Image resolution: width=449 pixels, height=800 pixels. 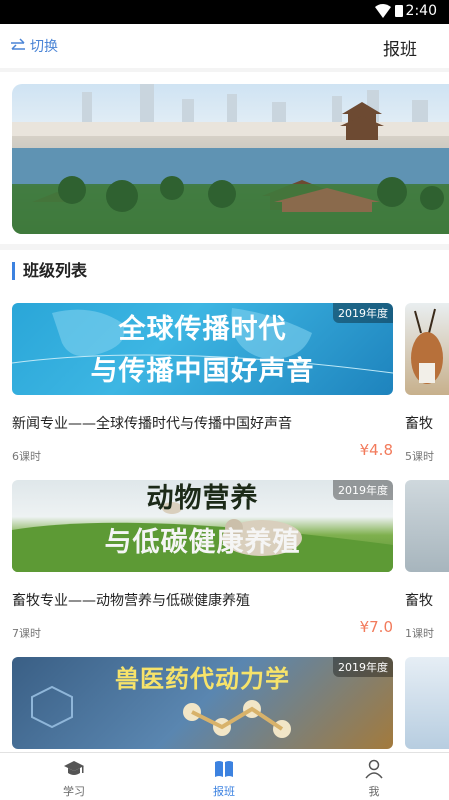 What do you see at coordinates (202, 703) in the screenshot?
I see `course-thumbnail: 兽医药代动力学 2019年度` at bounding box center [202, 703].